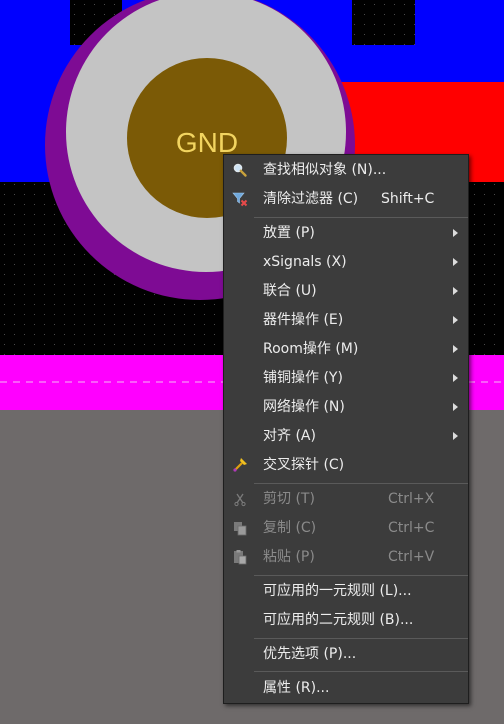  What do you see at coordinates (346, 262) in the screenshot?
I see `menu-item-xsignals: xSignals (X)` at bounding box center [346, 262].